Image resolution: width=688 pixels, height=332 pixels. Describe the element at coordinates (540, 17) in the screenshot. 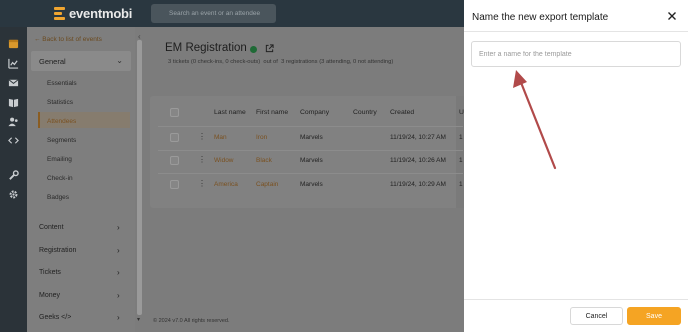

I see `drawer-title: Name the new export template` at that location.